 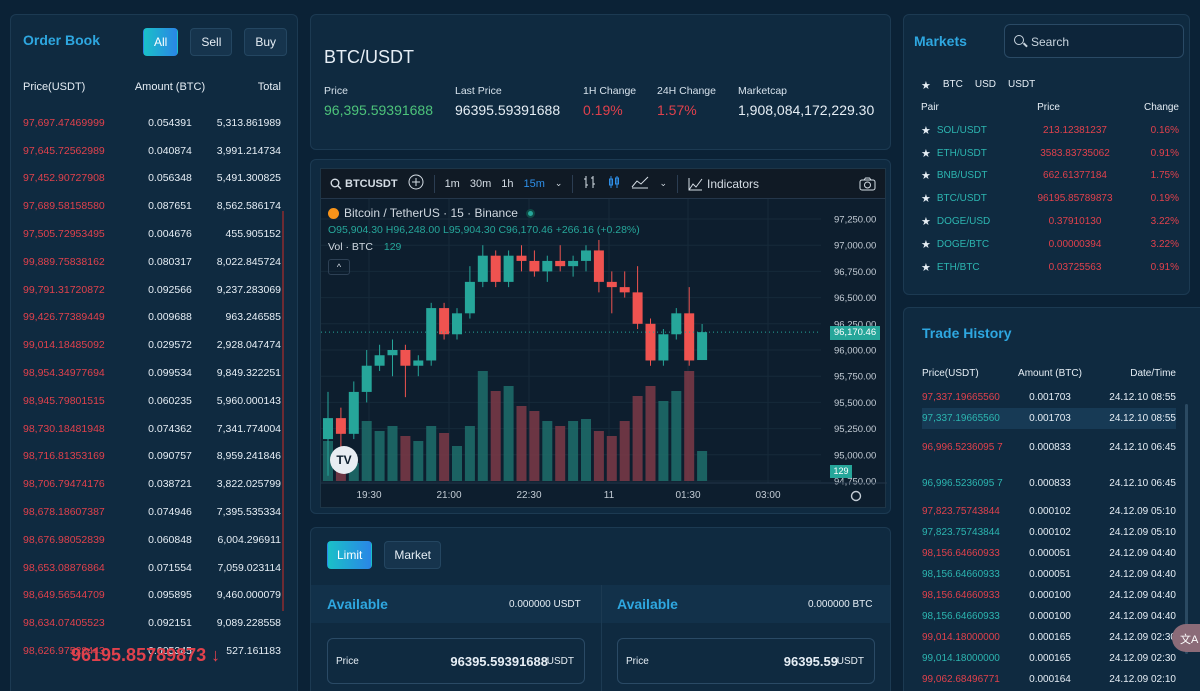 I want to click on buy-price-input: Price 96395.59391688 USDT, so click(x=456, y=661).